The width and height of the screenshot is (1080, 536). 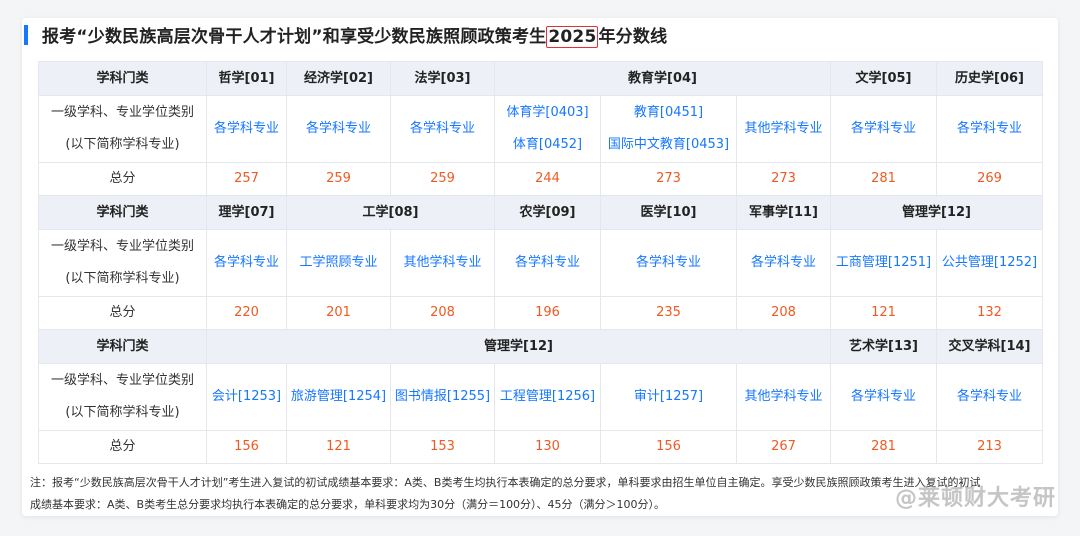 What do you see at coordinates (246, 397) in the screenshot?
I see `subject-link: 会计[1253]` at bounding box center [246, 397].